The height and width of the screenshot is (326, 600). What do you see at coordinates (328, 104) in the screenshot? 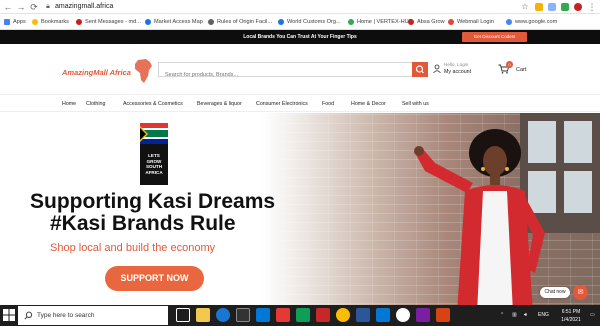
I see `nav-food: Food` at bounding box center [328, 104].